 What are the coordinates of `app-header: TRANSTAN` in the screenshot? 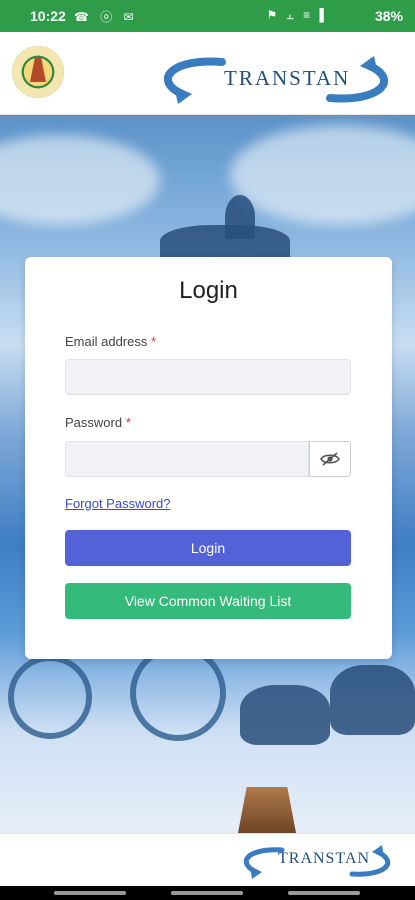 It's located at (207, 73).